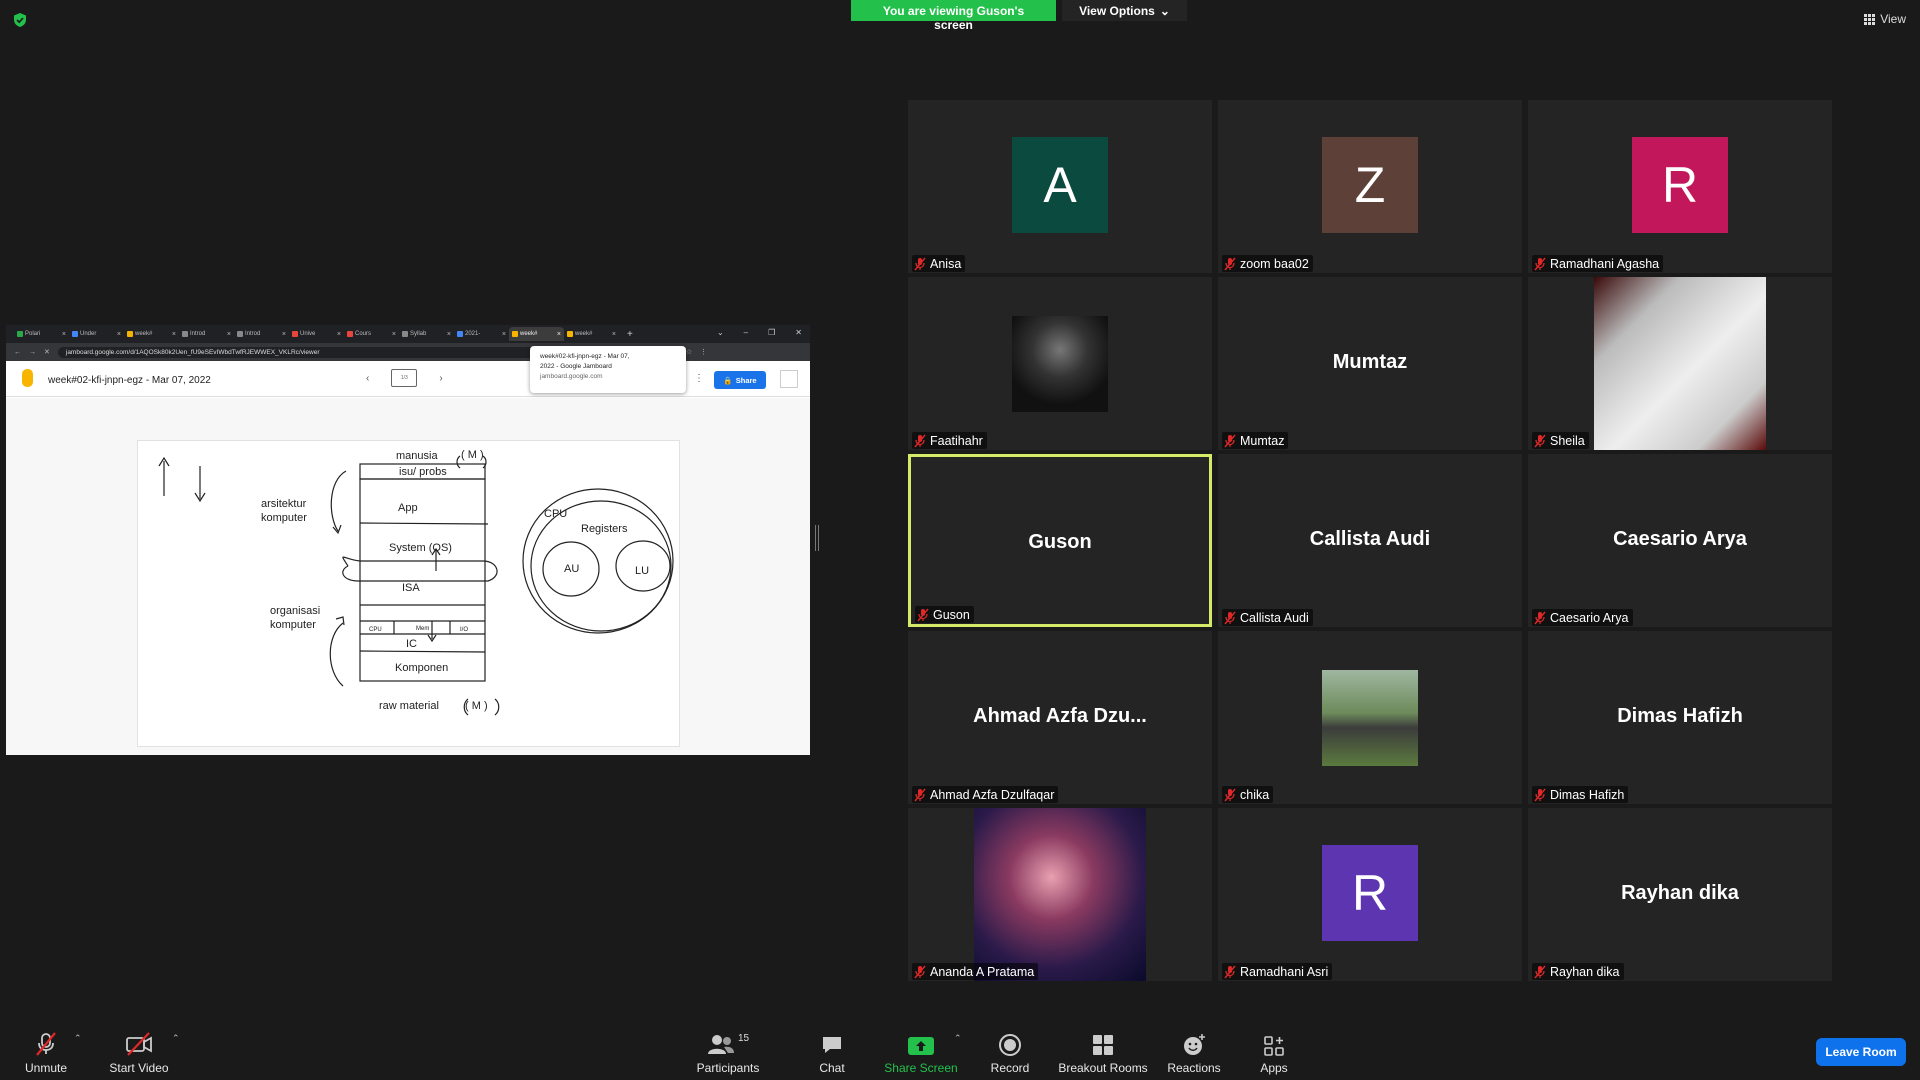 Image resolution: width=1920 pixels, height=1080 pixels. Describe the element at coordinates (689, 352) in the screenshot. I see `bookmark-star-icon: ☆` at that location.